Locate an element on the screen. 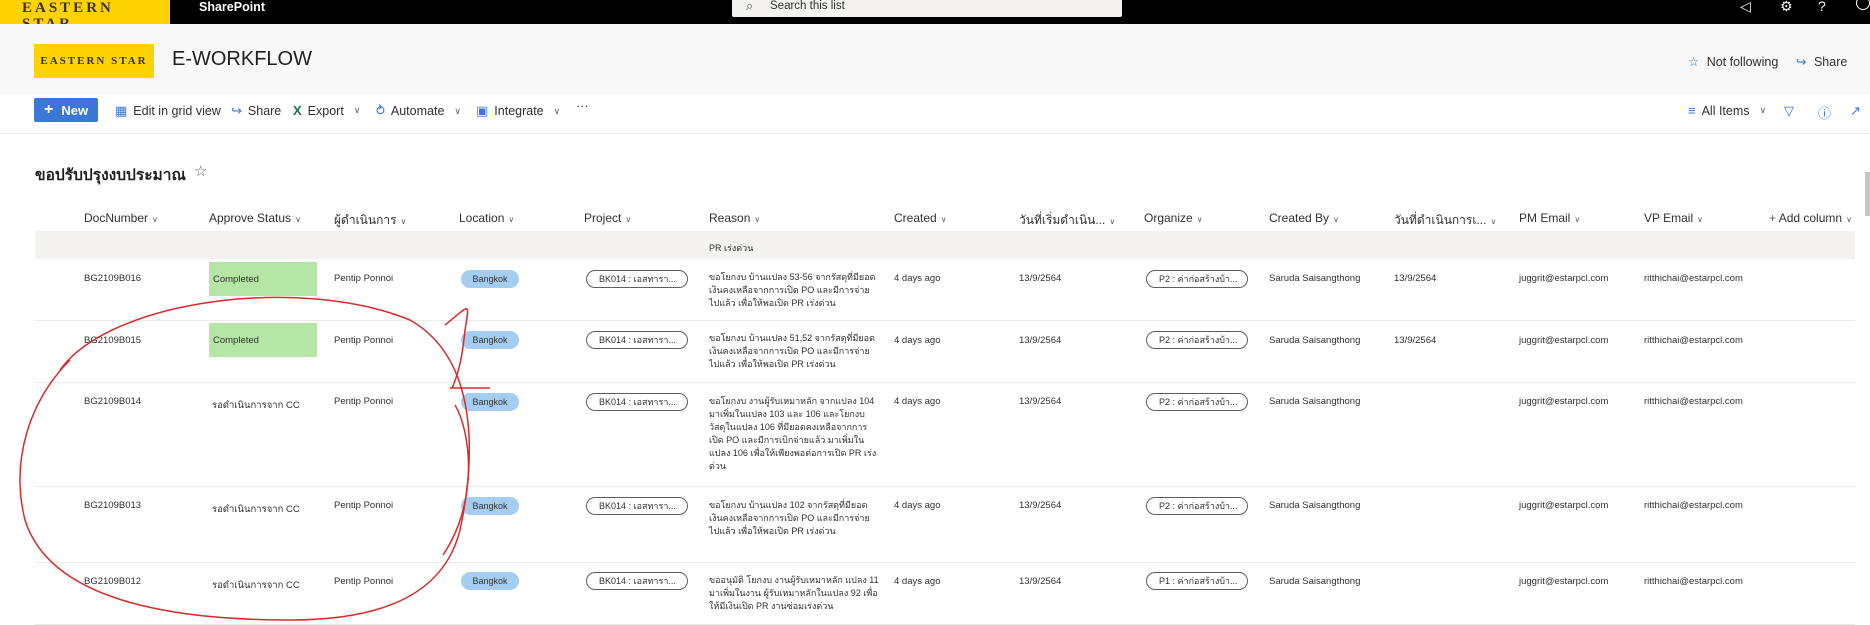 This screenshot has height=625, width=1870. share-button: ↪ Share is located at coordinates (256, 111).